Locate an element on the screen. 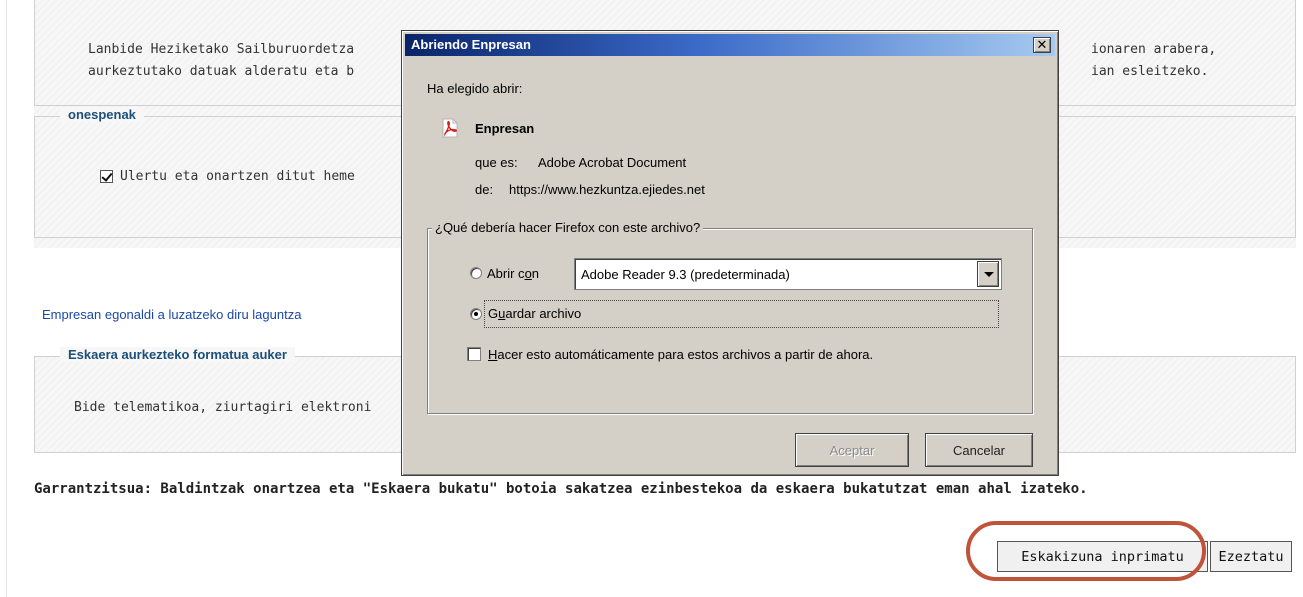  save-file-radio is located at coordinates (476, 314).